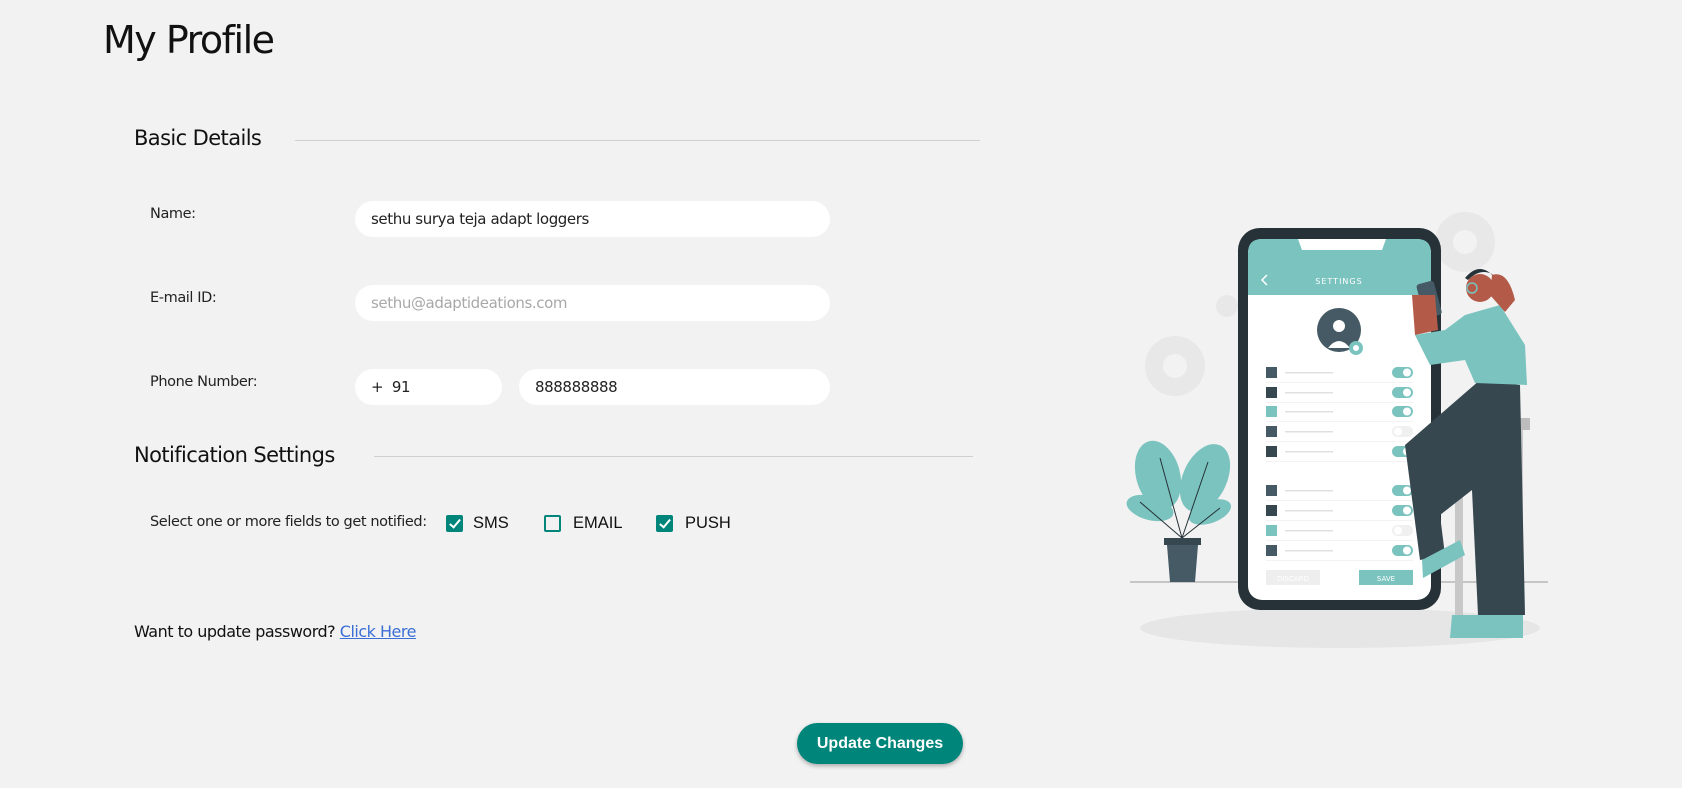 The height and width of the screenshot is (788, 1682). I want to click on phone-number-input: 888888888, so click(674, 387).